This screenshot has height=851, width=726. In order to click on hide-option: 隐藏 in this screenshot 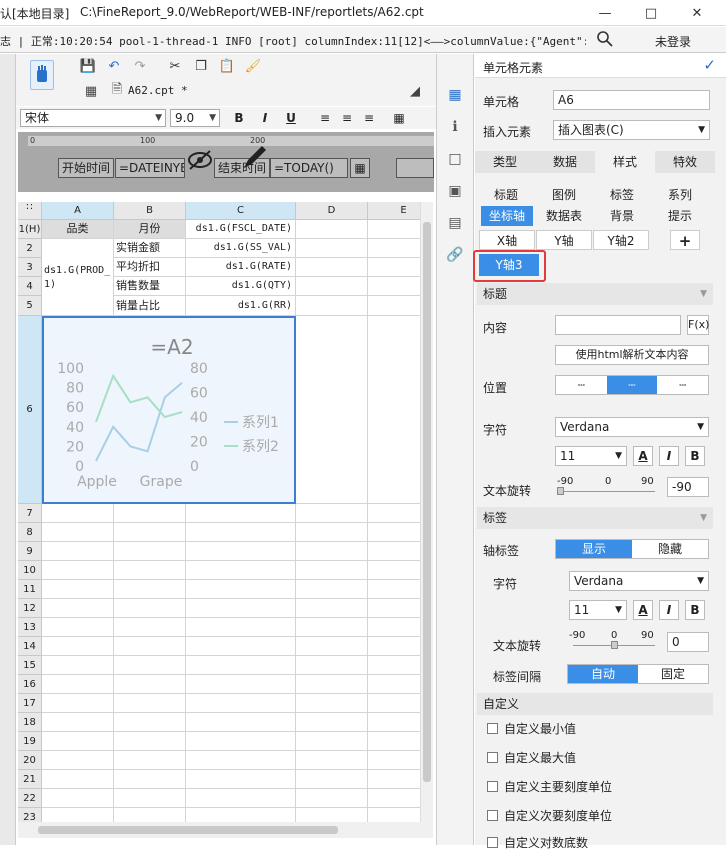, I will do `click(670, 549)`.